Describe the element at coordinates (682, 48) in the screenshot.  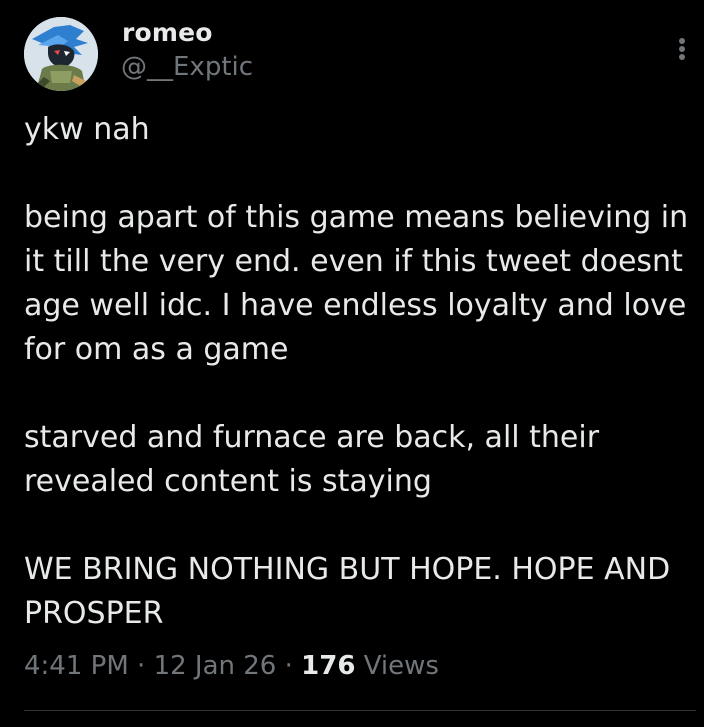
I see `more-vertical-icon` at that location.